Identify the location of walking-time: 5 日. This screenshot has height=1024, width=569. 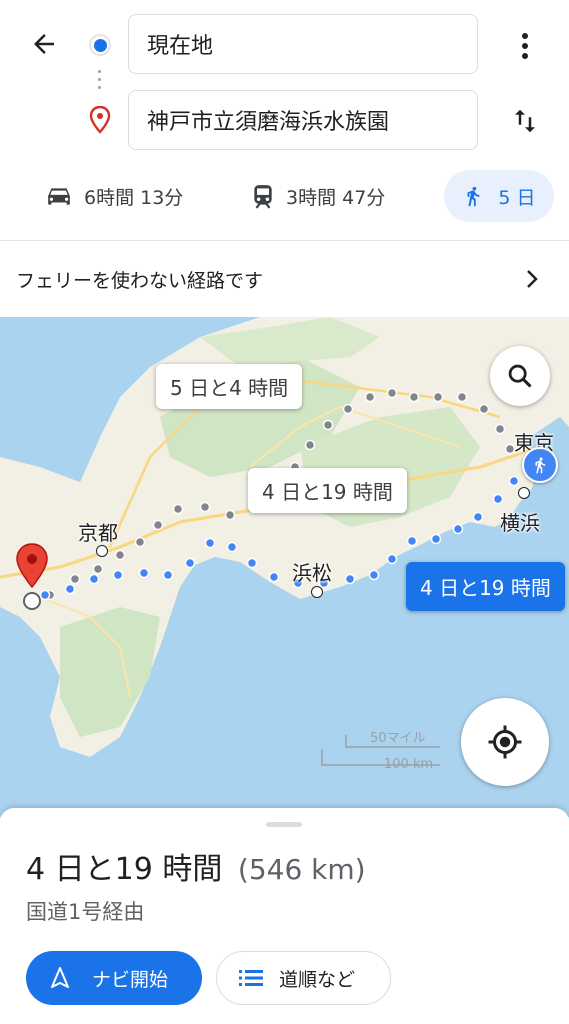
(517, 197).